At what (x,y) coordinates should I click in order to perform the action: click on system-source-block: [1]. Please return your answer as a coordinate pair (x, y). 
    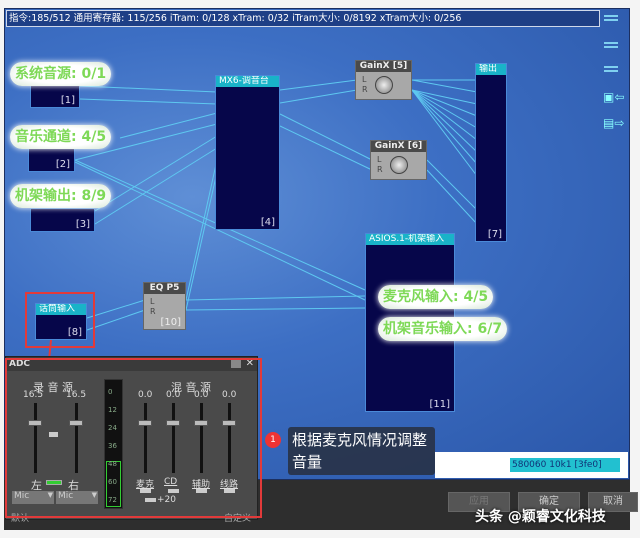
    Looking at the image, I should click on (55, 95).